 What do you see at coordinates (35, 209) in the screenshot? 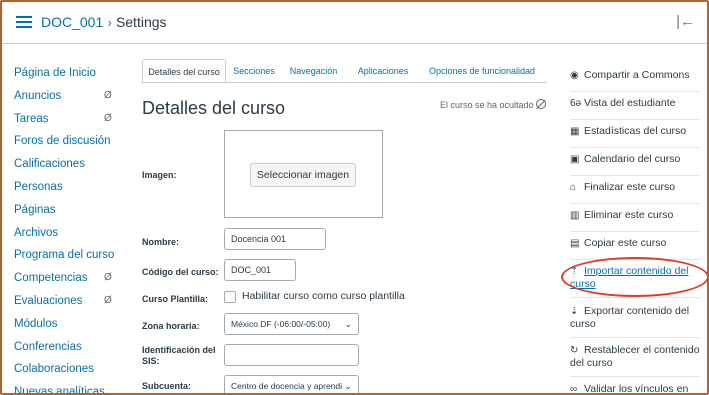
I see `nav-item-label: Páginas` at bounding box center [35, 209].